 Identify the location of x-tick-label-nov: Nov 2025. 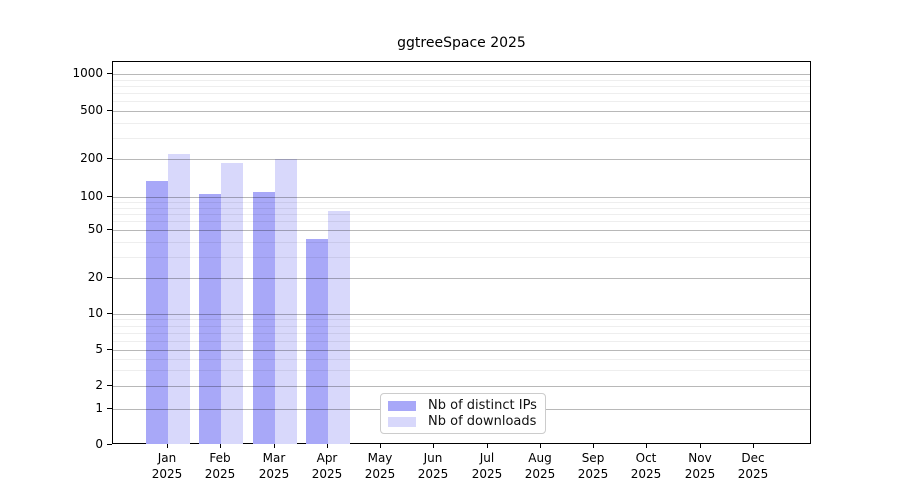
(700, 466).